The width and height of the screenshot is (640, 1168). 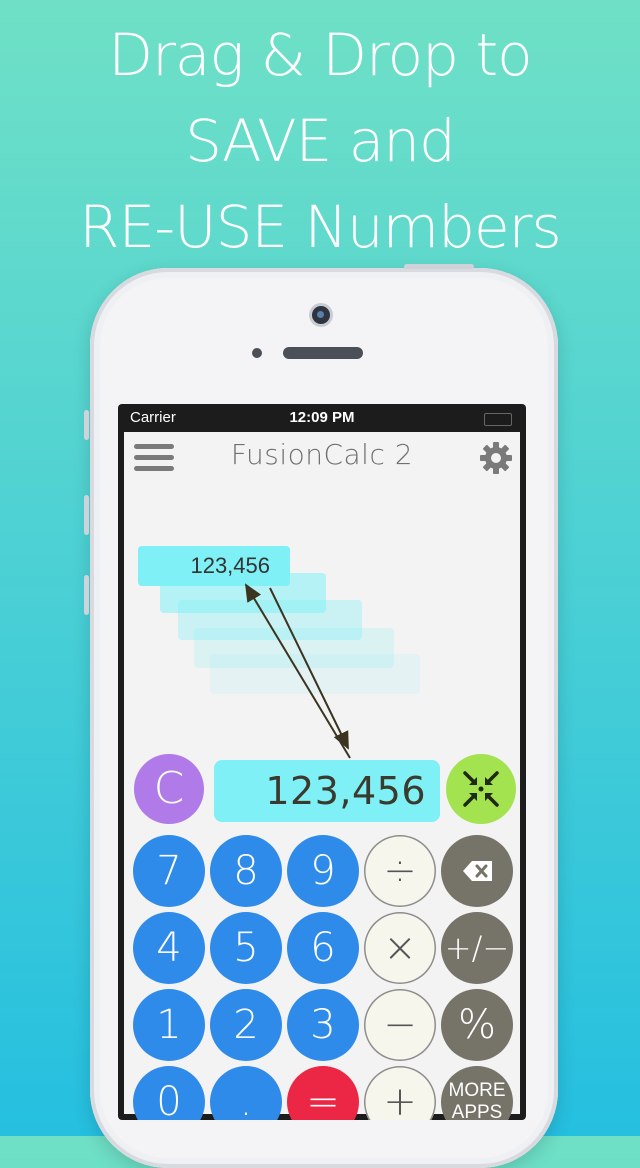 What do you see at coordinates (400, 948) in the screenshot?
I see `key-multiply: ×` at bounding box center [400, 948].